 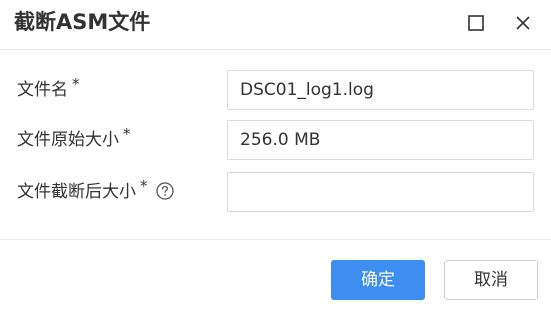 What do you see at coordinates (76, 192) in the screenshot?
I see `truncated-size-label-text: 文件截断后大小` at bounding box center [76, 192].